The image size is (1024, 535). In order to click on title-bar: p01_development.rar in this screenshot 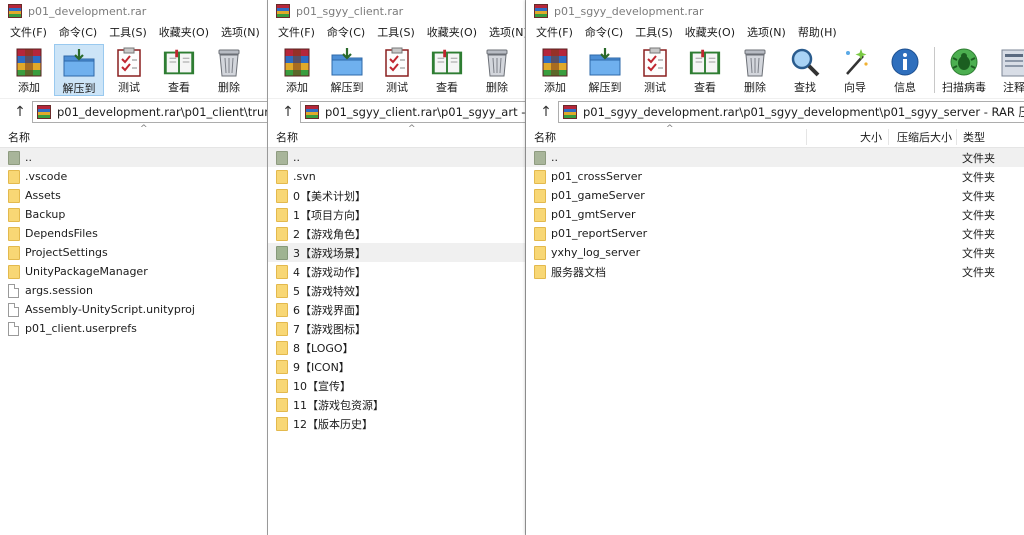, I will do `click(133, 11)`.